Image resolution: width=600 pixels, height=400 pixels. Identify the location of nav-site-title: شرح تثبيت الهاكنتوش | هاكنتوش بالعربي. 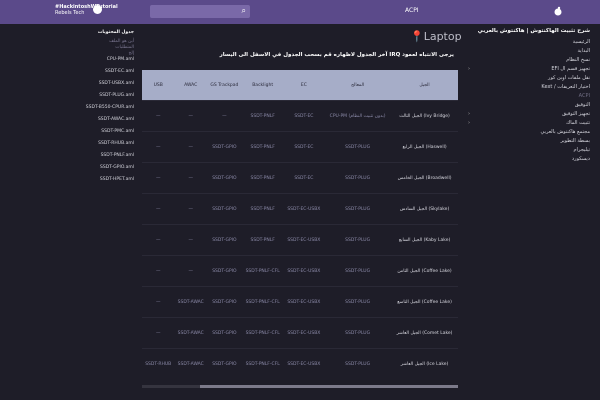
(530, 31).